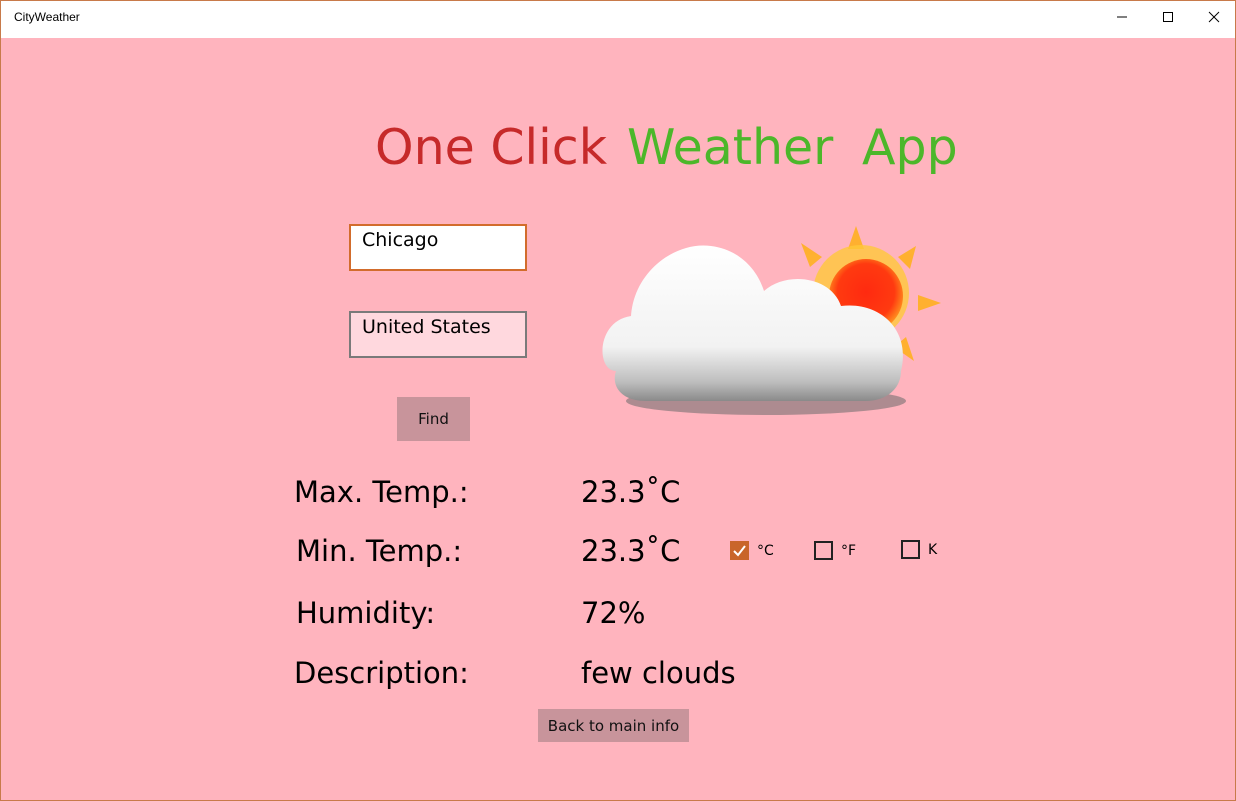  What do you see at coordinates (739, 550) in the screenshot?
I see `checkbox-checked-icon` at bounding box center [739, 550].